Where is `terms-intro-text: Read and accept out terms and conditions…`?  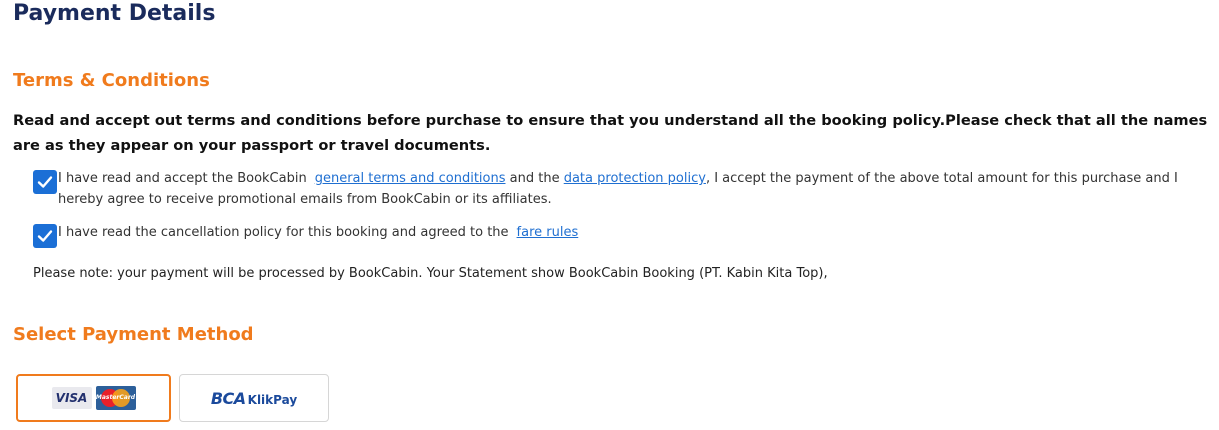 terms-intro-text: Read and accept out terms and conditions… is located at coordinates (610, 133).